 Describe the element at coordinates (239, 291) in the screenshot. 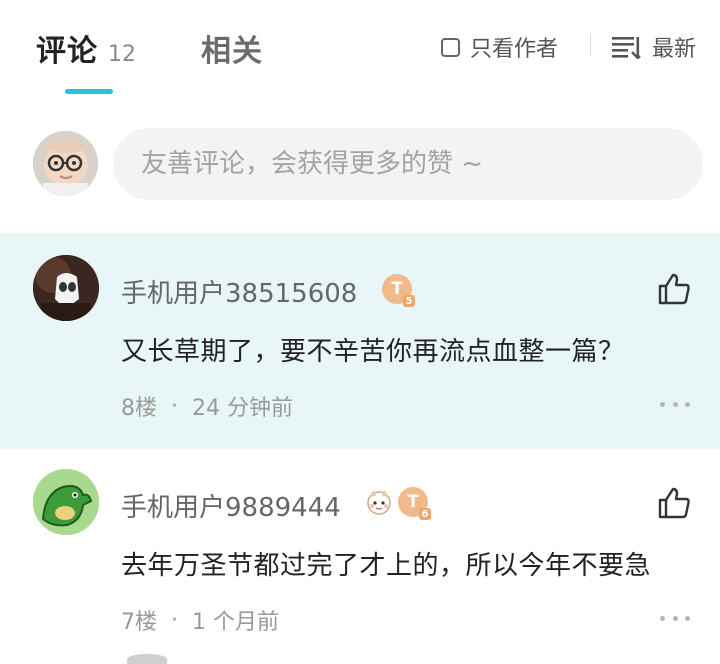

I see `commenter-username: 手机用户38515608` at that location.